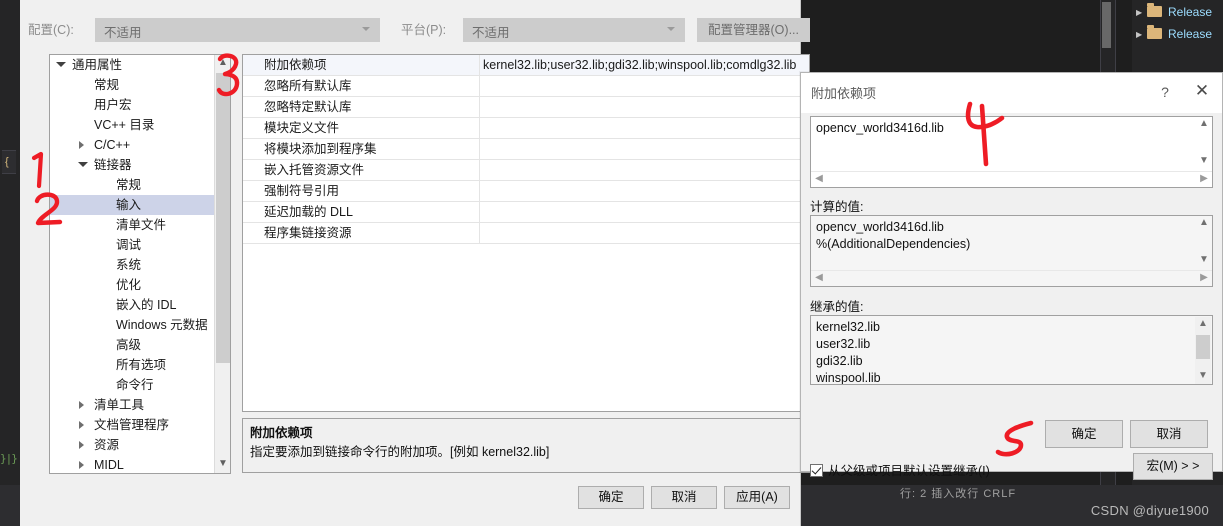  I want to click on dependencies-edit-vscrollbar: ▲ ▼, so click(1204, 143).